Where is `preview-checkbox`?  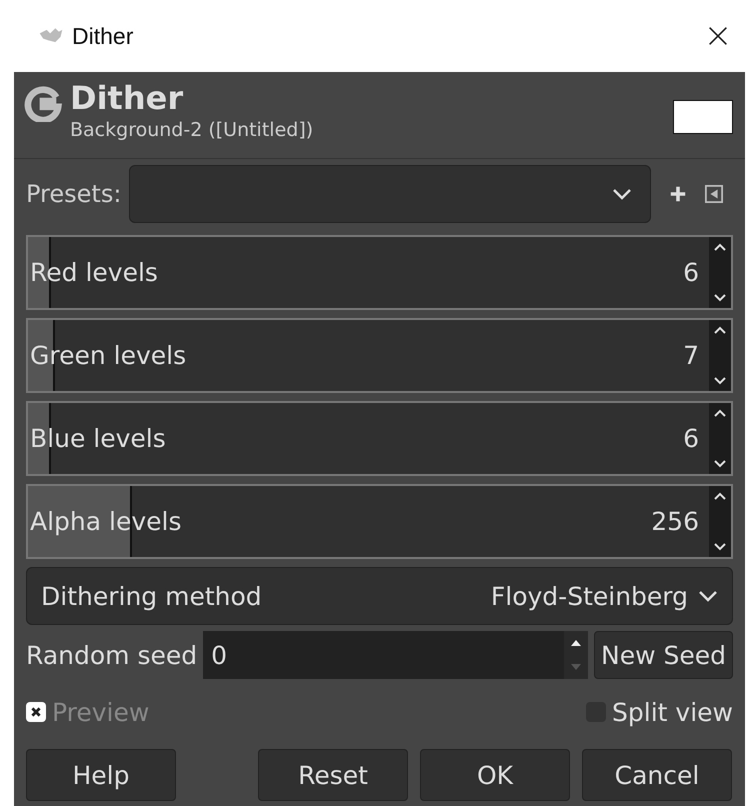 preview-checkbox is located at coordinates (36, 712).